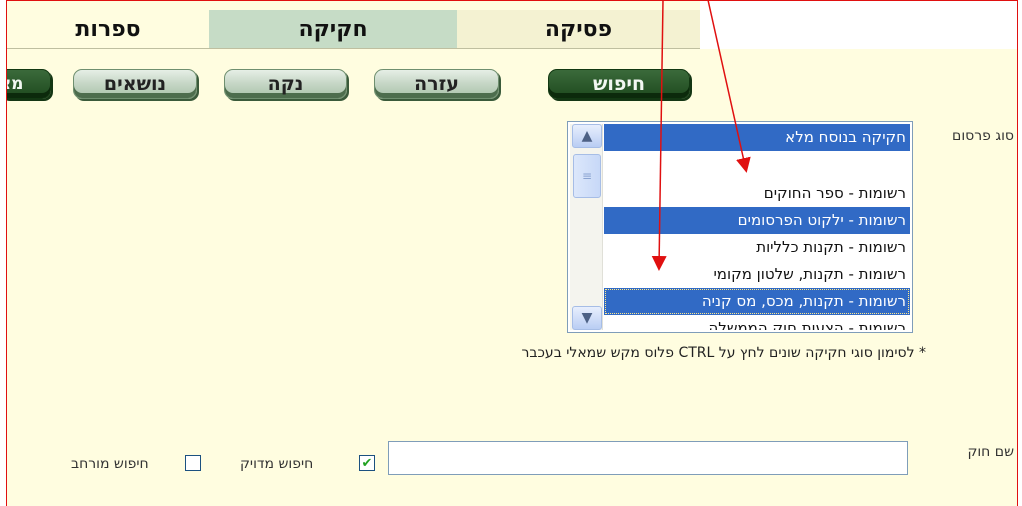 Image resolution: width=1022 pixels, height=506 pixels. What do you see at coordinates (587, 136) in the screenshot?
I see `scroll-up-icon: ▲` at bounding box center [587, 136].